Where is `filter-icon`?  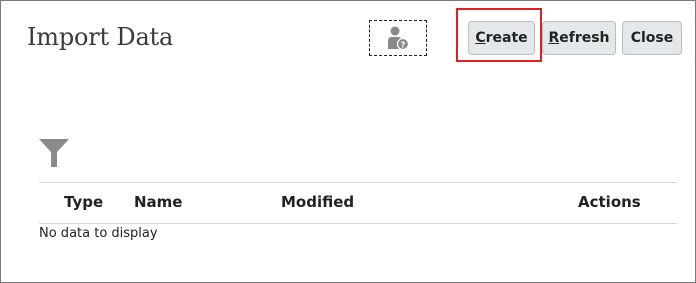
filter-icon is located at coordinates (54, 153).